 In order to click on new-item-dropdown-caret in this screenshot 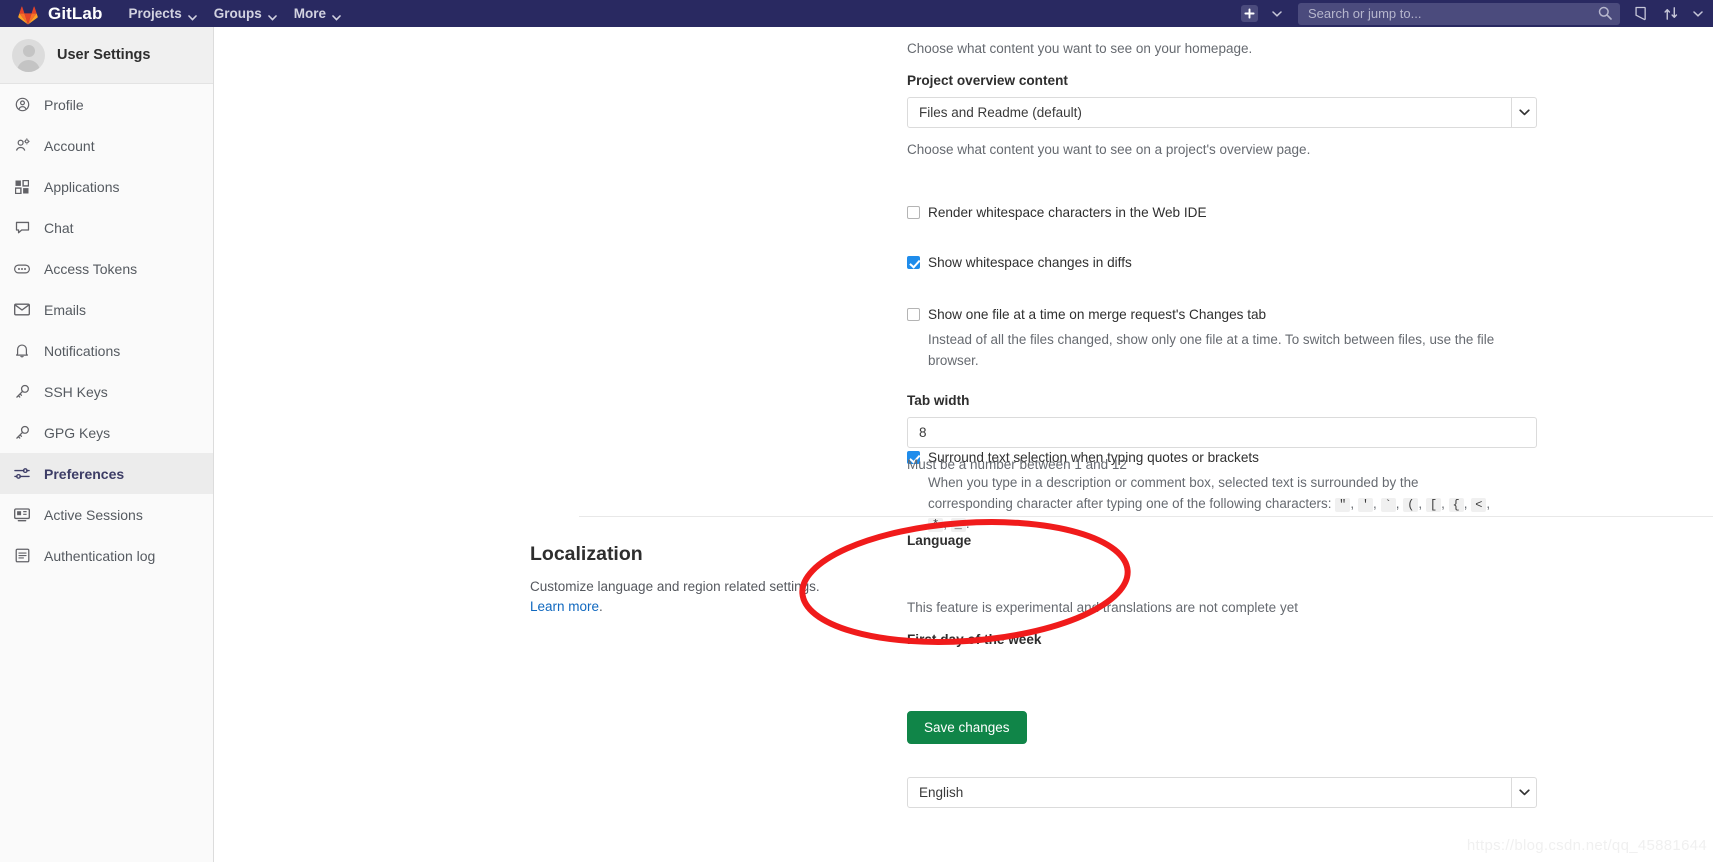, I will do `click(1277, 13)`.